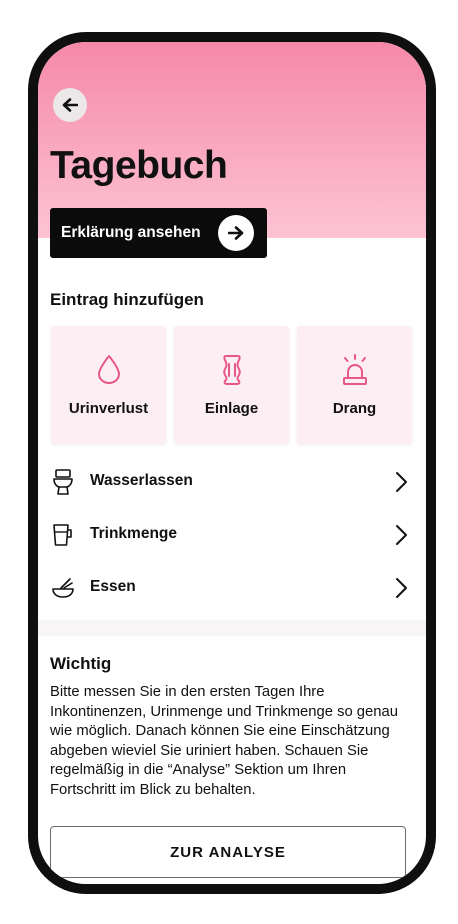  I want to click on tile-urinverlust: Urinverlust, so click(108, 385).